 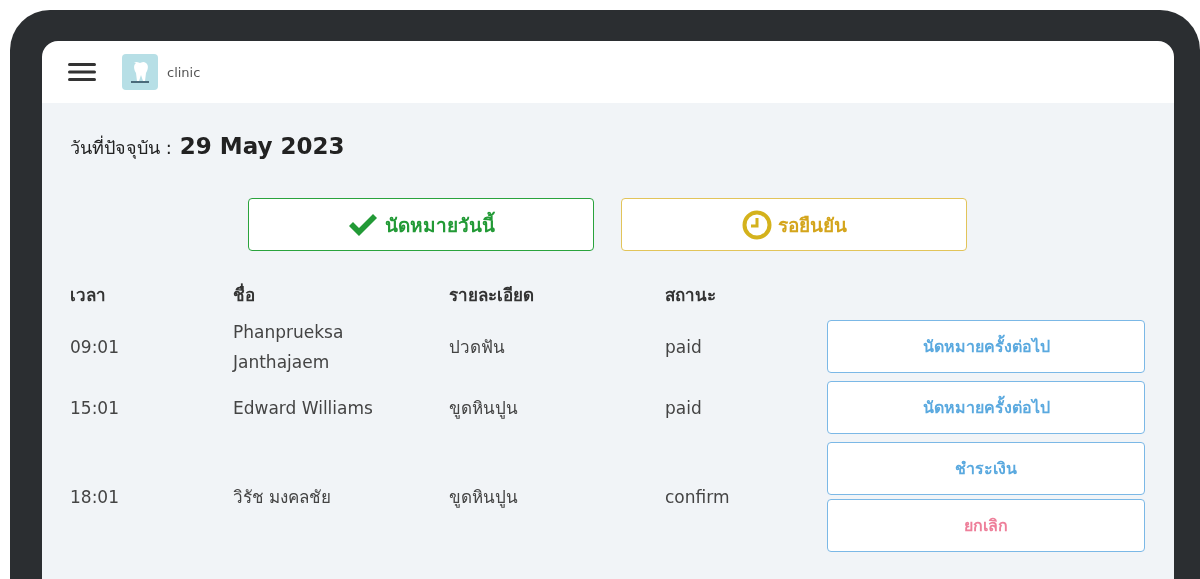 I want to click on column-header: เวลา, so click(x=88, y=295).